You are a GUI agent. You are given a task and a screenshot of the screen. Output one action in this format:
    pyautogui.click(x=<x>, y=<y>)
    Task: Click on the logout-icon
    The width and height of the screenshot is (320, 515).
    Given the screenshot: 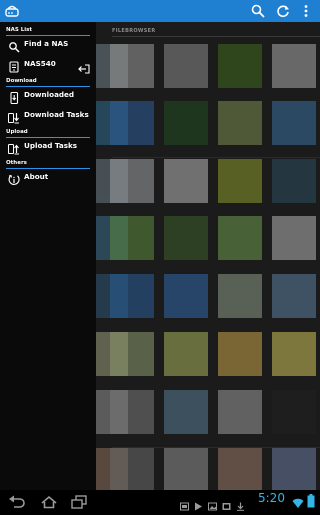 What is the action you would take?
    pyautogui.click(x=84, y=66)
    